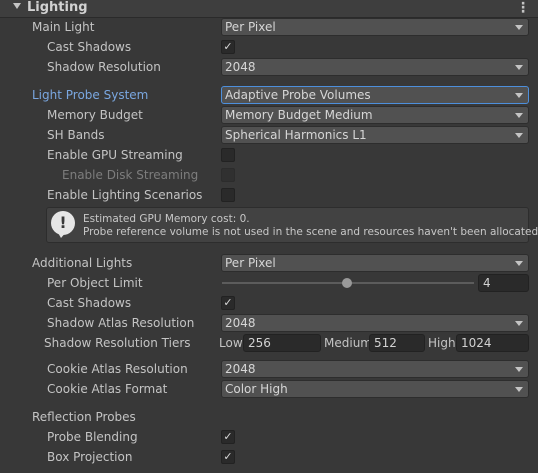 This screenshot has height=473, width=538. What do you see at coordinates (130, 175) in the screenshot?
I see `disk-streaming-label: Enable Disk Streaming` at bounding box center [130, 175].